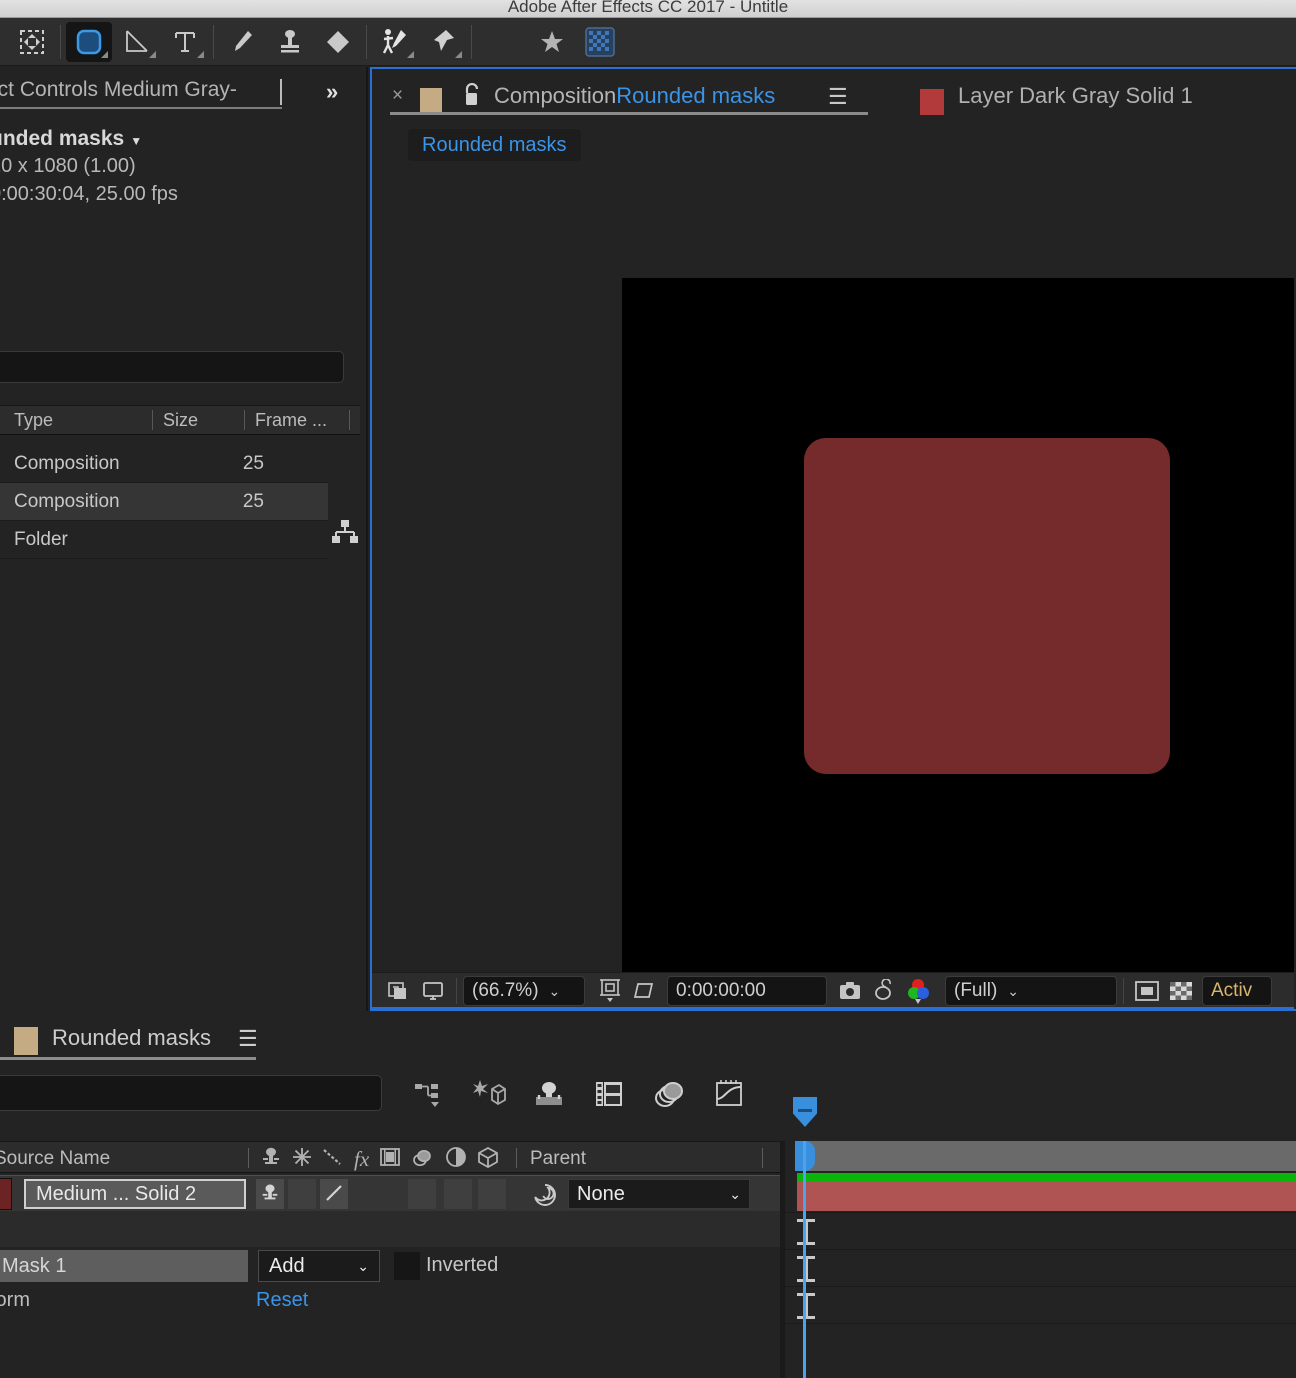 This screenshot has height=1378, width=1296. What do you see at coordinates (290, 42) in the screenshot?
I see `clone-stamp-tool` at bounding box center [290, 42].